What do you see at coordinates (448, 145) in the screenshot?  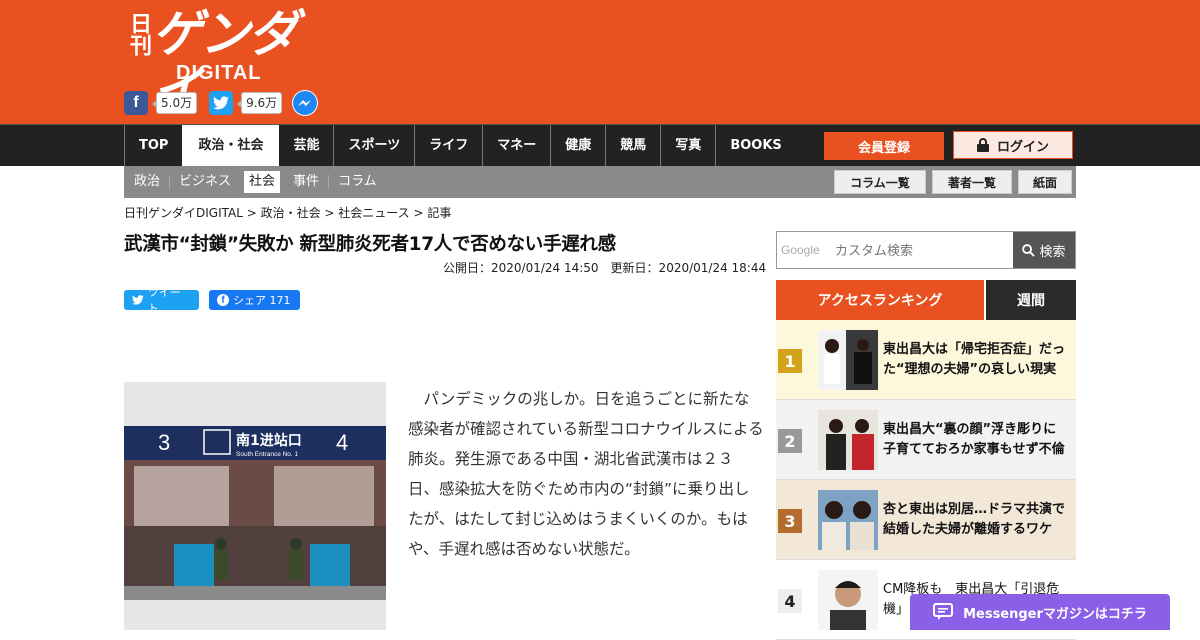 I see `nav-life: ライフ` at bounding box center [448, 145].